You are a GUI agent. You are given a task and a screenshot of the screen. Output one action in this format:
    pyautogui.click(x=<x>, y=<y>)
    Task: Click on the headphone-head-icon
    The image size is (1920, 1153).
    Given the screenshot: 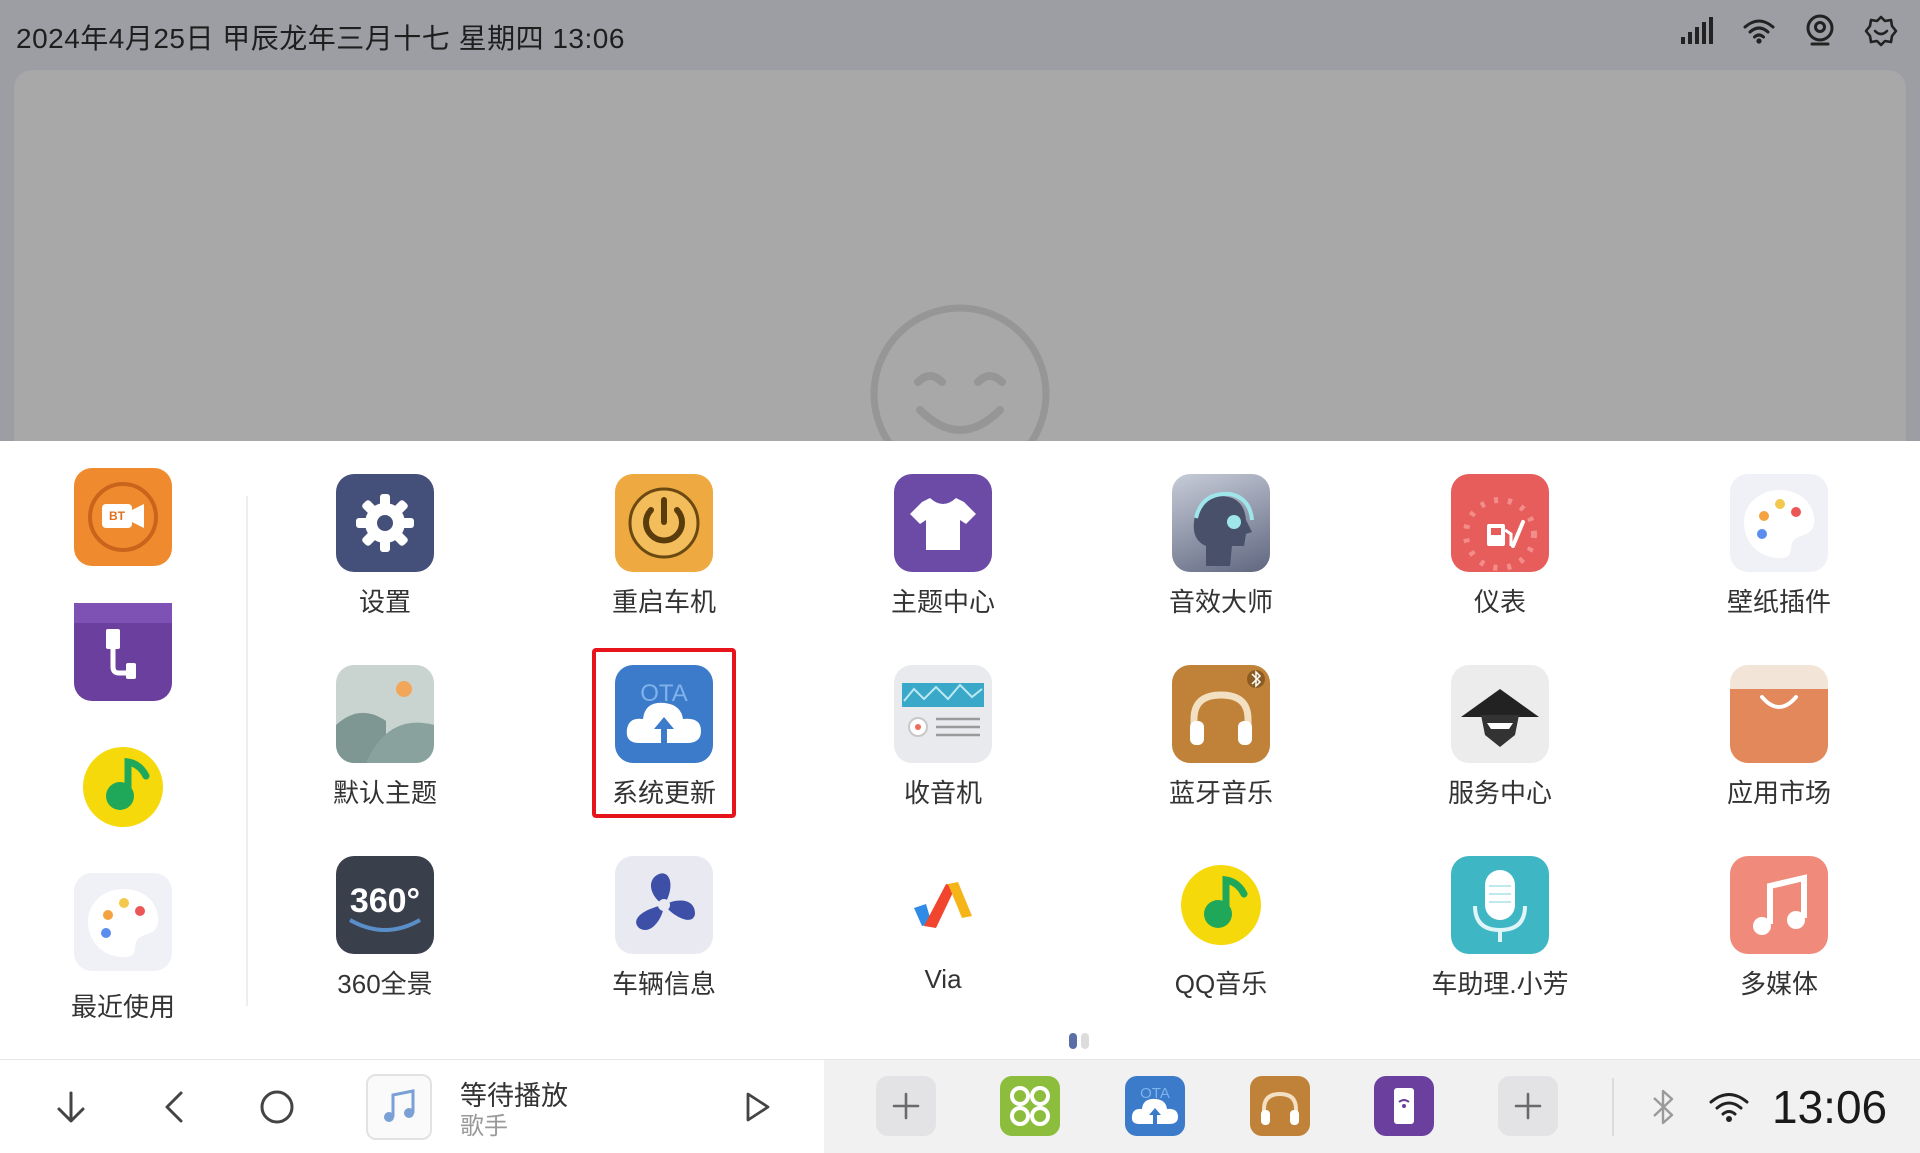 What is the action you would take?
    pyautogui.click(x=1221, y=523)
    